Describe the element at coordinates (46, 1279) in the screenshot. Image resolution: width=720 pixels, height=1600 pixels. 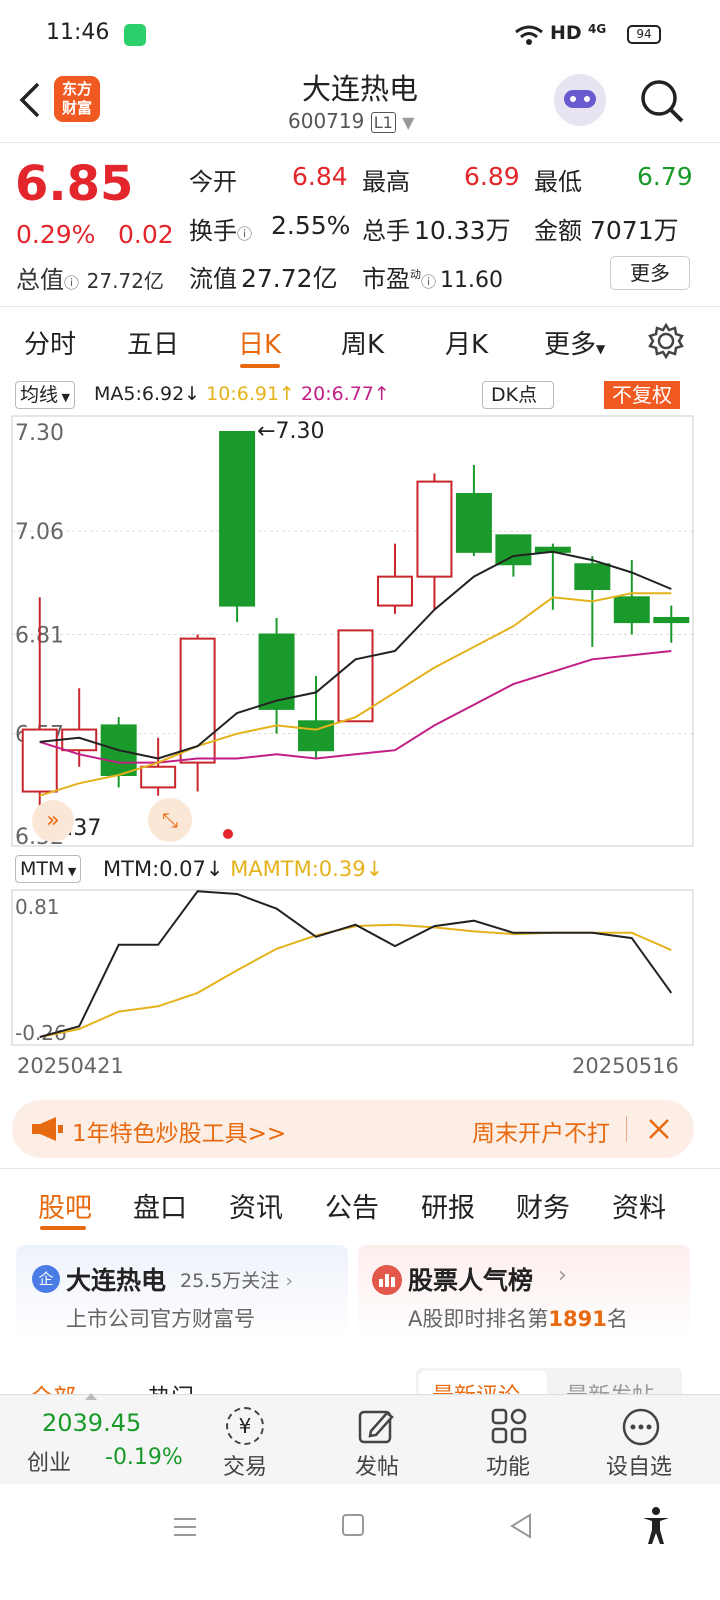
I see `enterprise-badge: 企` at that location.